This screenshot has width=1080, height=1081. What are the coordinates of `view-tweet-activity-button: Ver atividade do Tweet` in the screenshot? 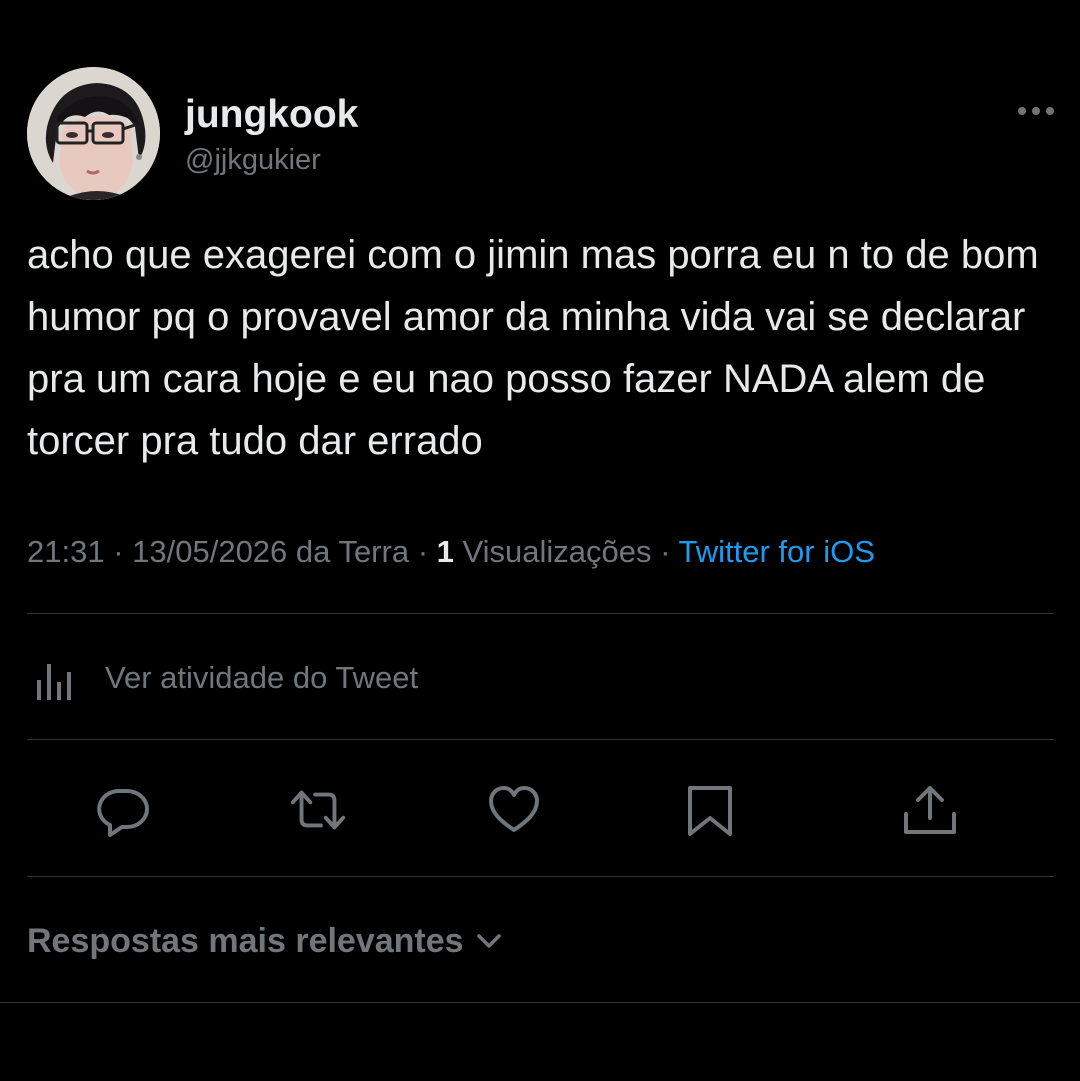 It's located at (327, 678).